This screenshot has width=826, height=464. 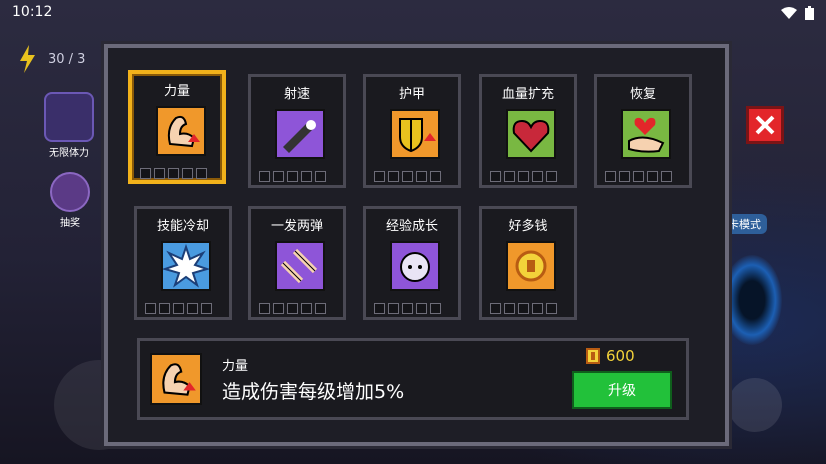 I want to click on cooldown-spike-icon, so click(x=186, y=266).